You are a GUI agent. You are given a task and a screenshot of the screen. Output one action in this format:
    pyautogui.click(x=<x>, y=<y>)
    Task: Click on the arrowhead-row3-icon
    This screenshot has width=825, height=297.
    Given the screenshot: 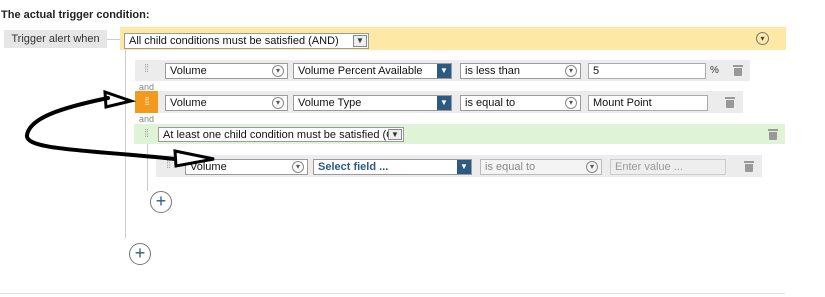 What is the action you would take?
    pyautogui.click(x=194, y=158)
    